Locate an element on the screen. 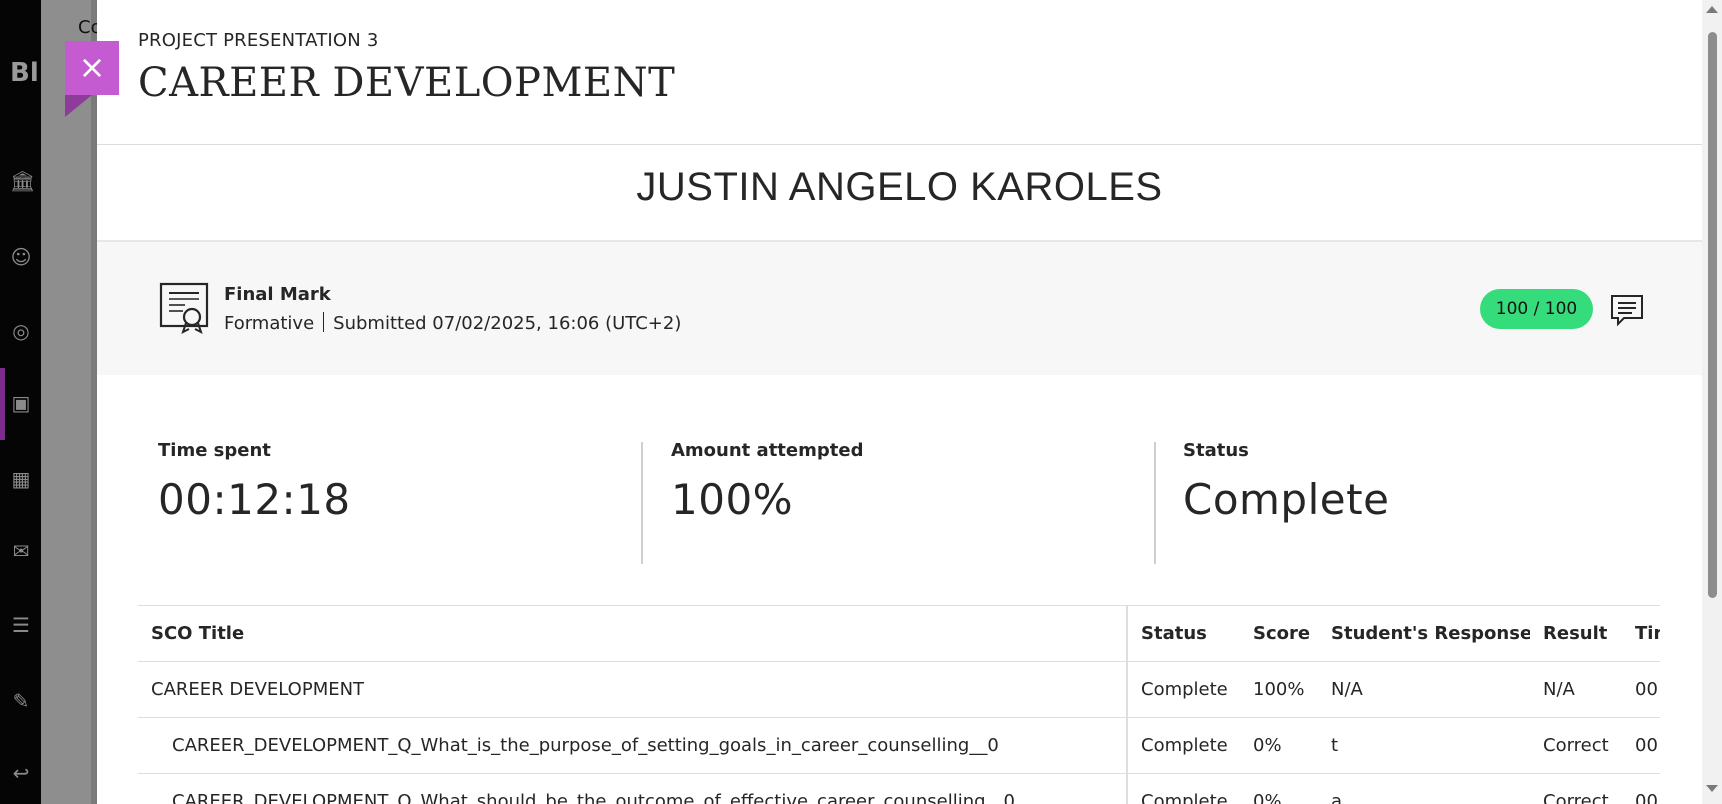  scroll-down-arrow-icon is located at coordinates (1712, 788).